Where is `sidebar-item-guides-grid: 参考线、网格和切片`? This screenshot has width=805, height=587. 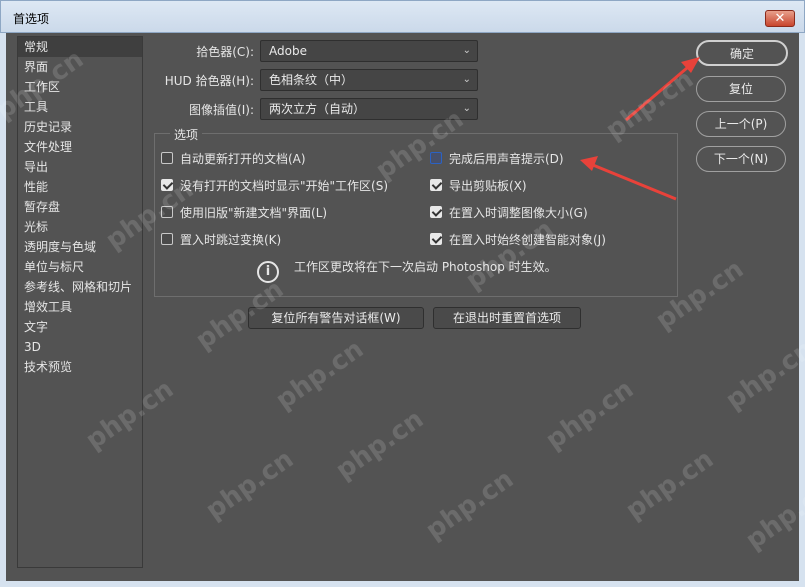
sidebar-item-guides-grid: 参考线、网格和切片 is located at coordinates (80, 287).